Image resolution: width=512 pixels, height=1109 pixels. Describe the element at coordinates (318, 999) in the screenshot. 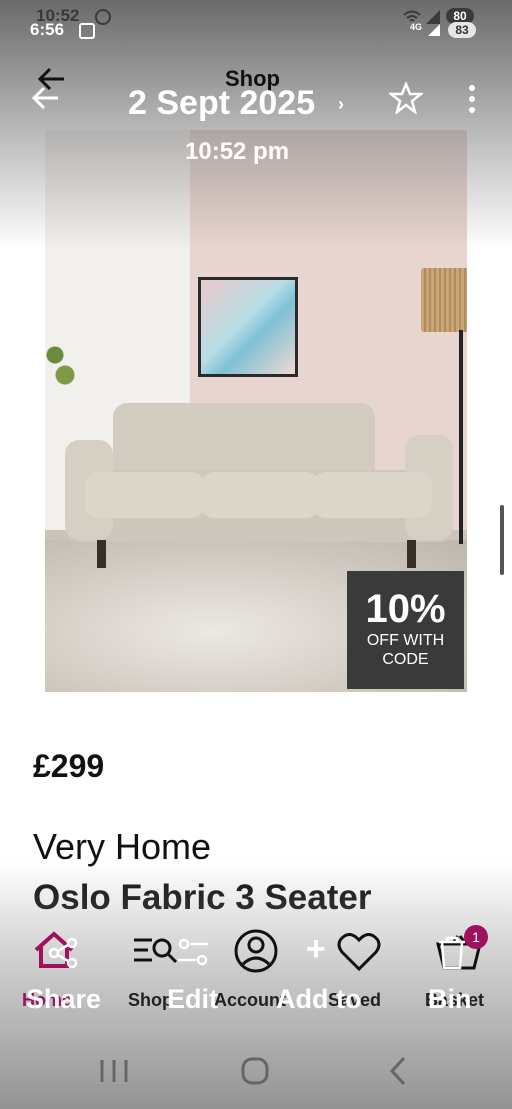

I see `add-to-label: Add to` at that location.